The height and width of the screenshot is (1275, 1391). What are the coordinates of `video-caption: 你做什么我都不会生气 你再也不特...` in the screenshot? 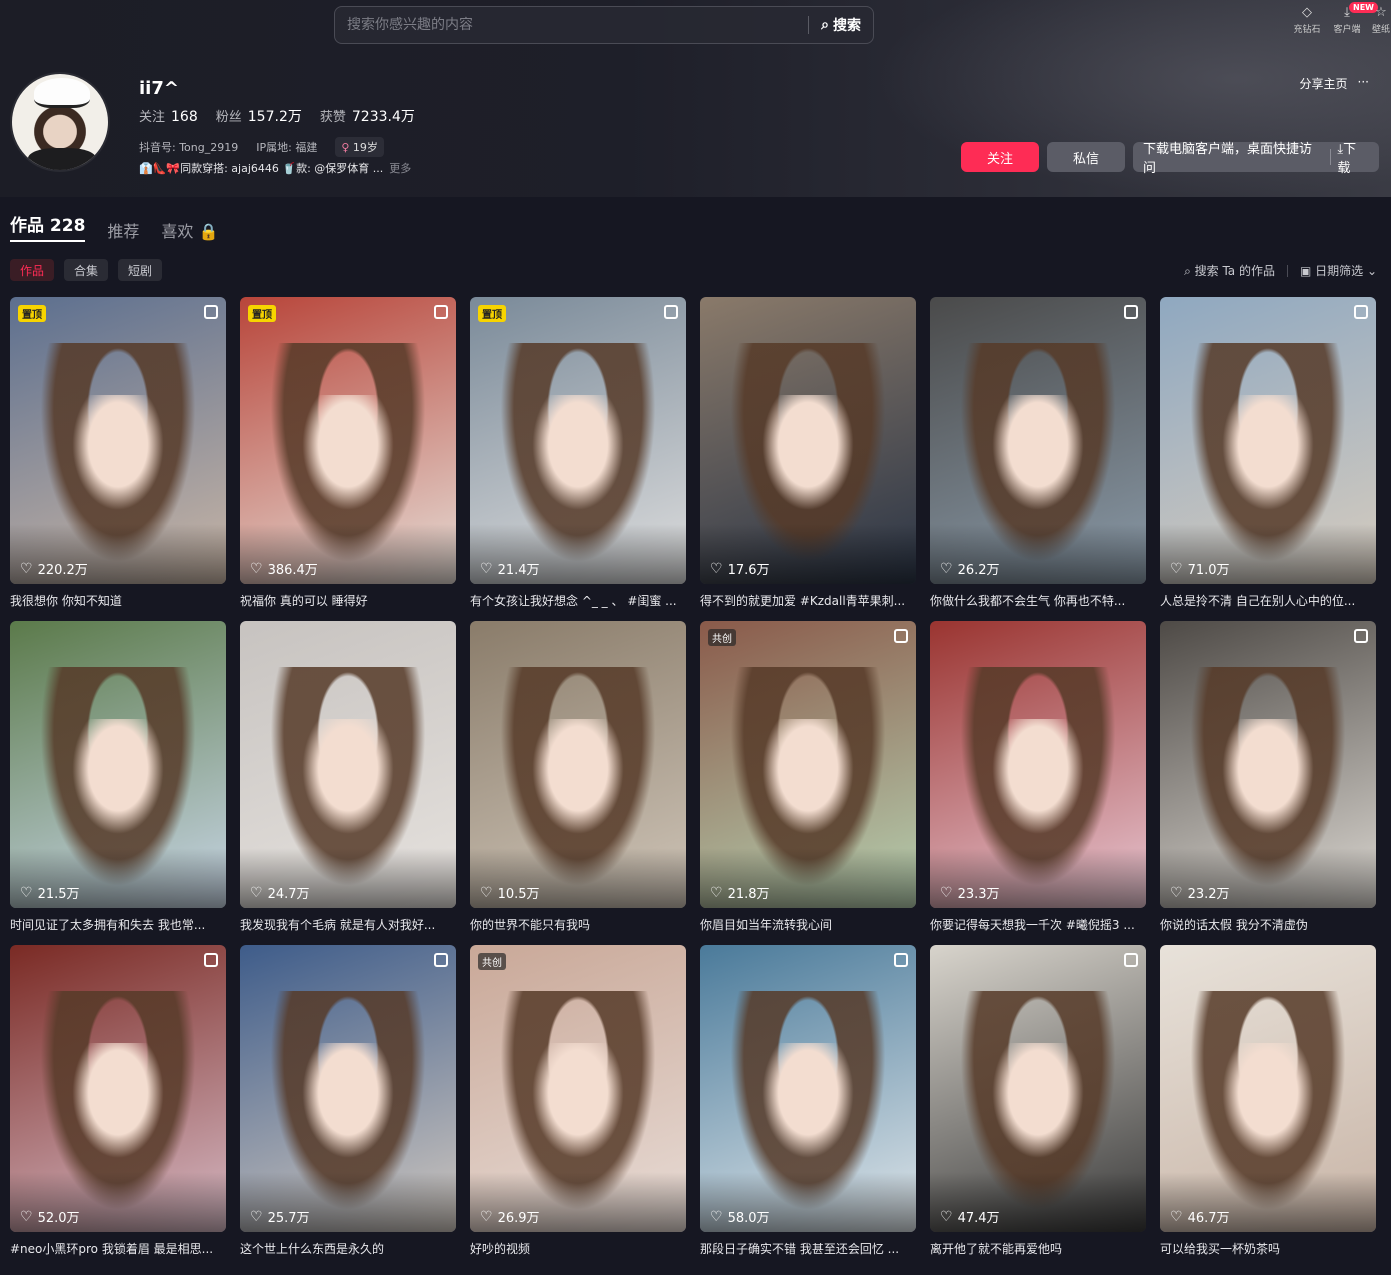 It's located at (1035, 600).